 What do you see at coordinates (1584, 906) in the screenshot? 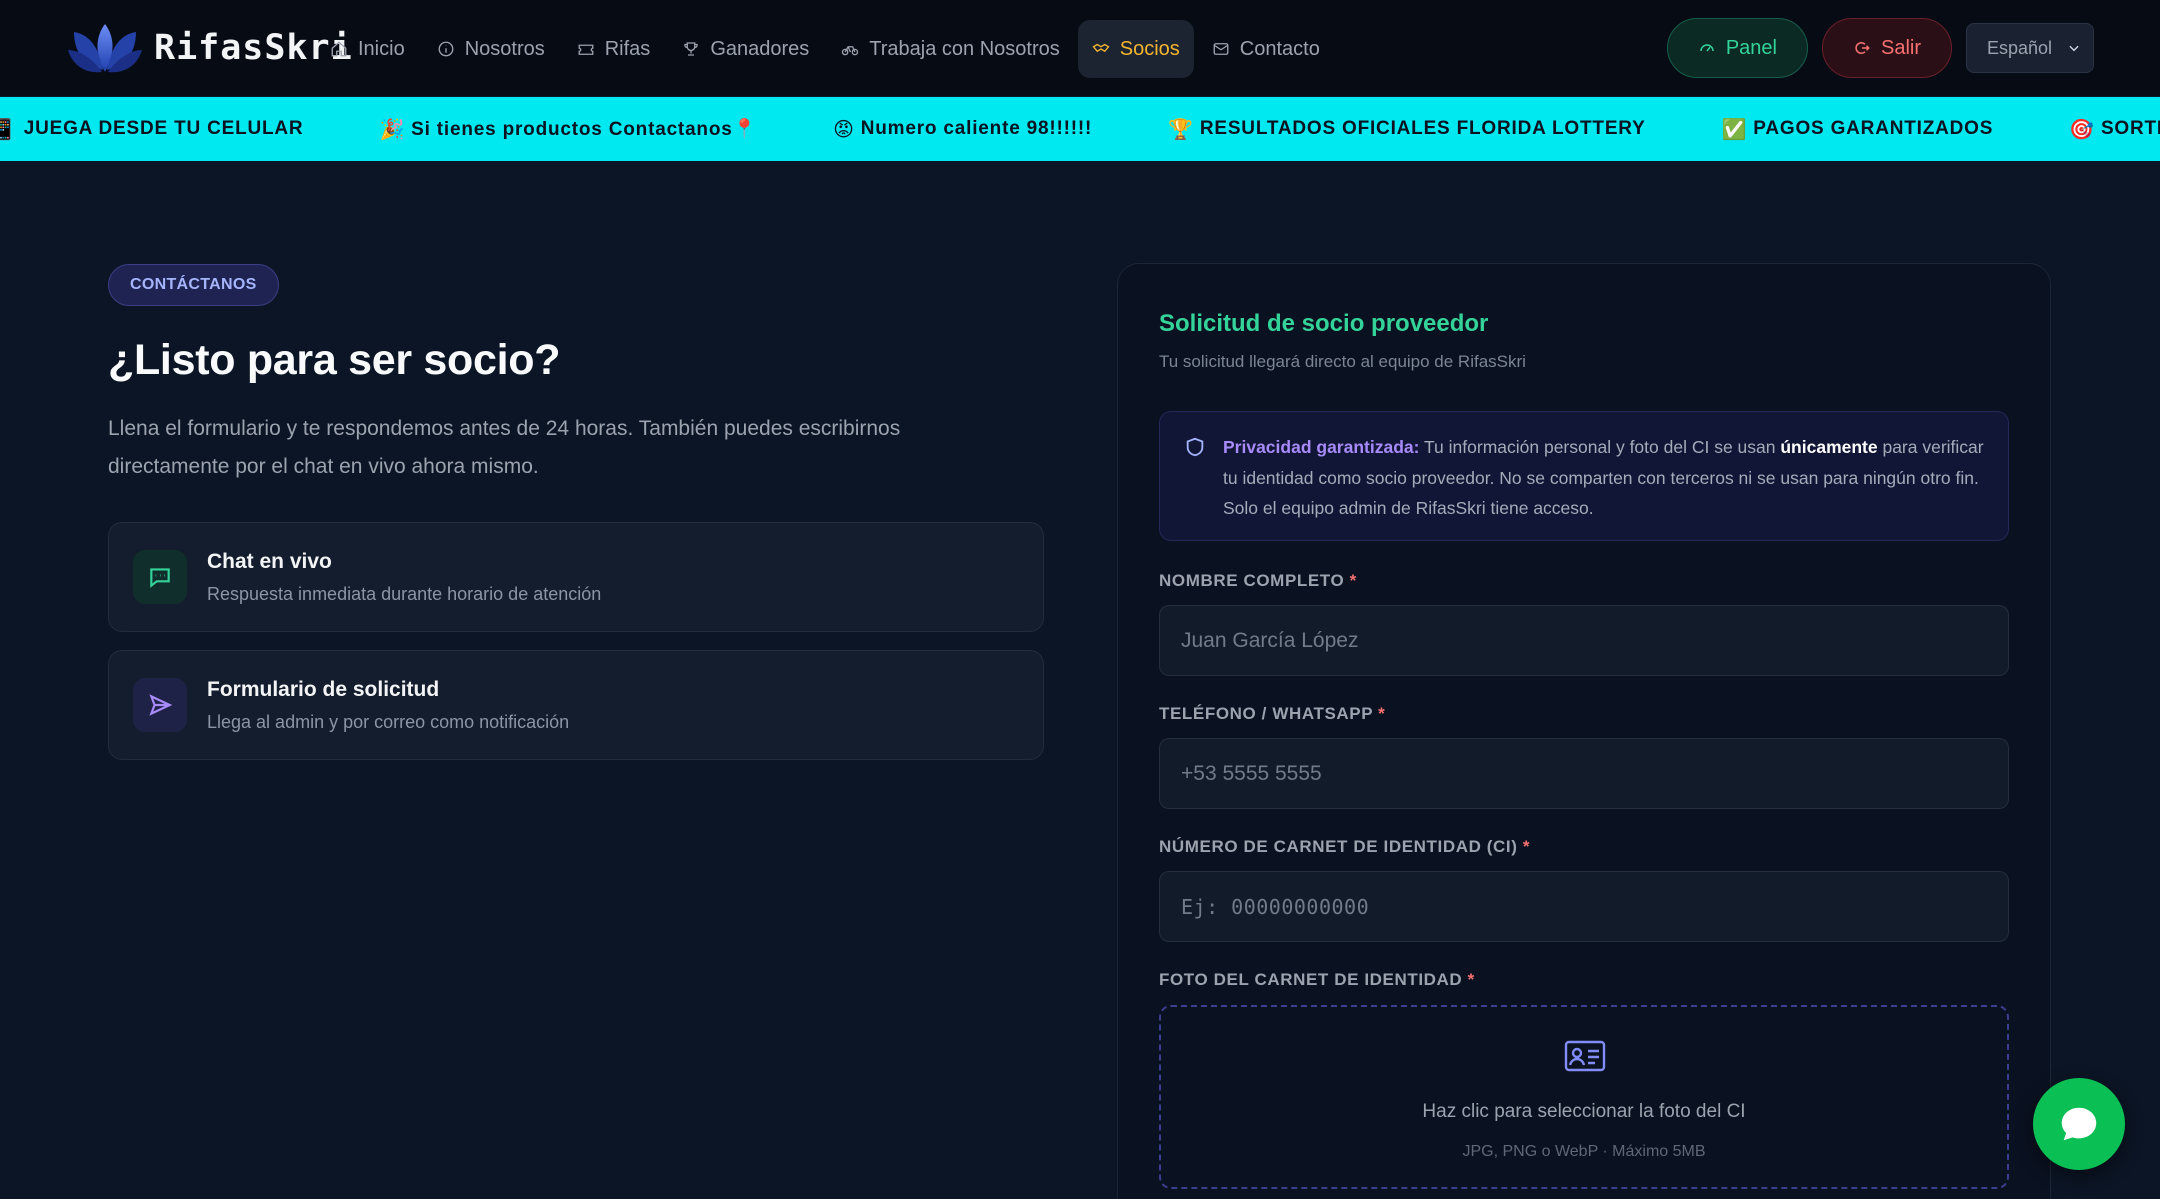
I see `ci-number-input` at bounding box center [1584, 906].